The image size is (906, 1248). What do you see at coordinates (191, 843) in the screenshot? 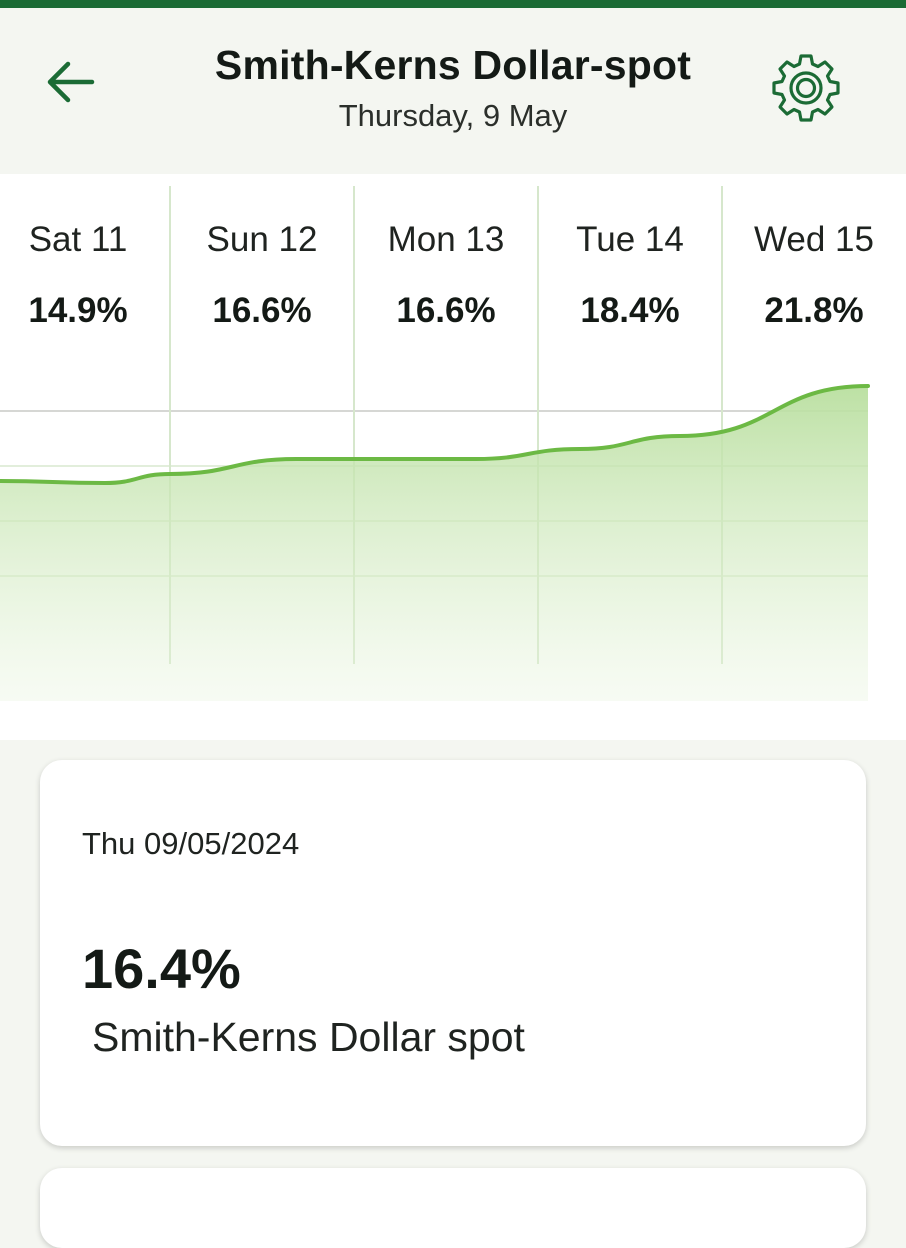
I see `detail-date: Thu 09/05/2024` at bounding box center [191, 843].